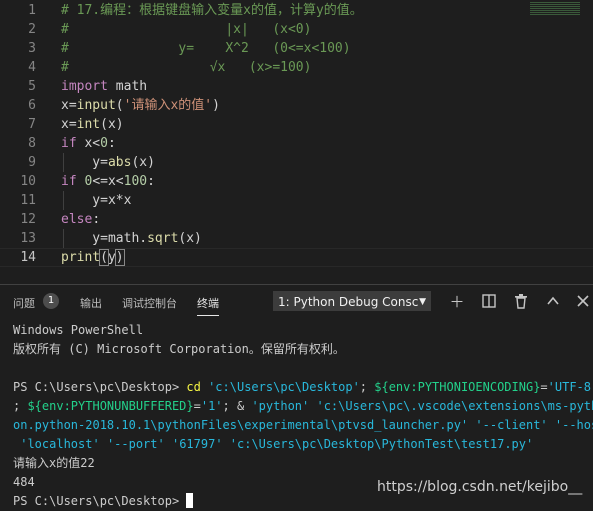  What do you see at coordinates (197, 406) in the screenshot?
I see `terminal-token: =` at bounding box center [197, 406].